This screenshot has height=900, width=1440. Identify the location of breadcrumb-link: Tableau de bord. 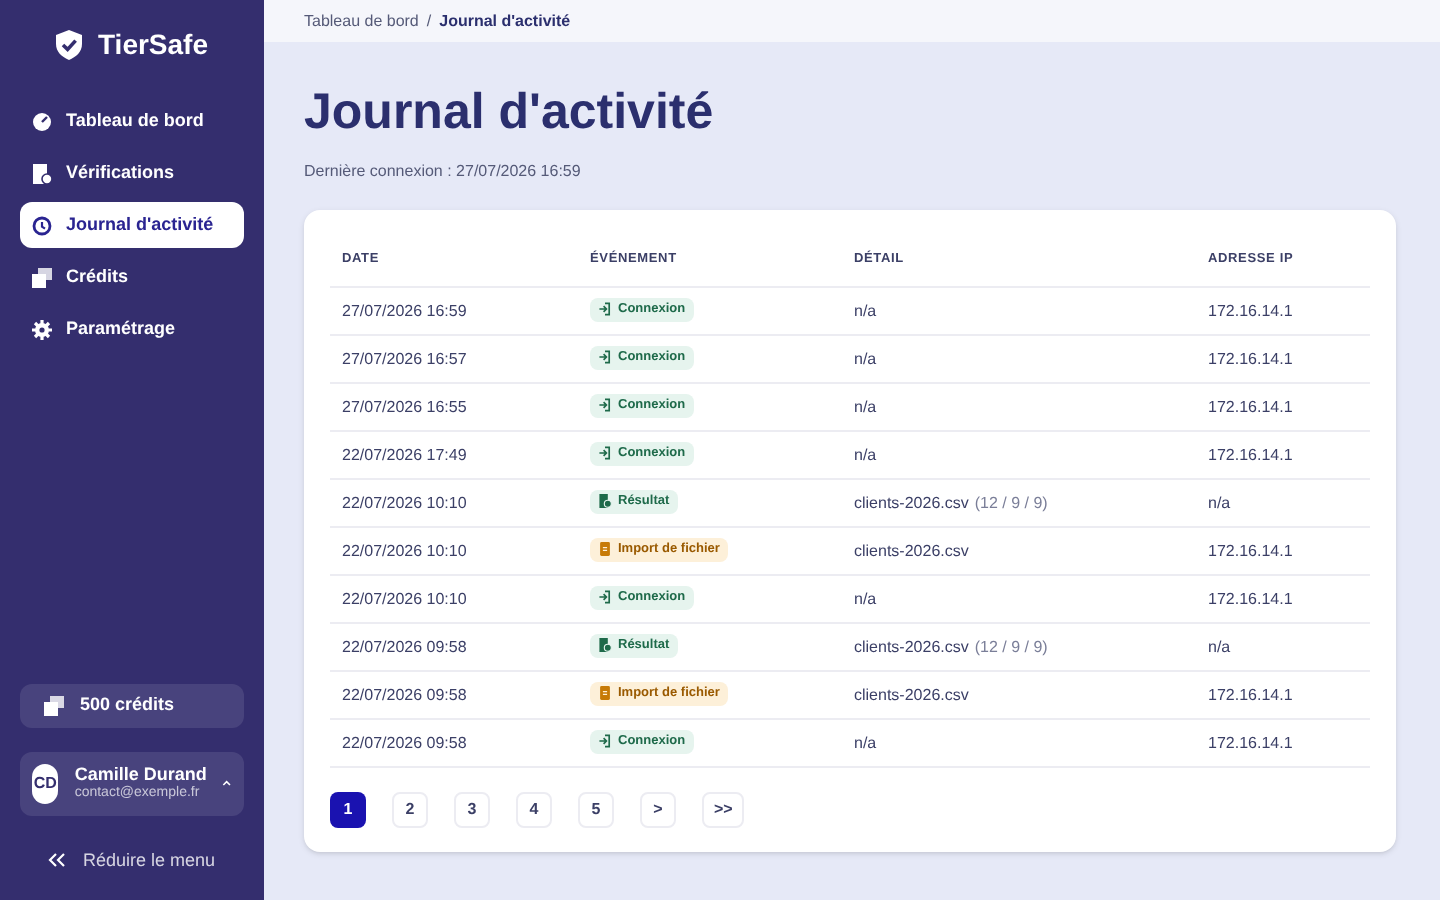
(361, 21).